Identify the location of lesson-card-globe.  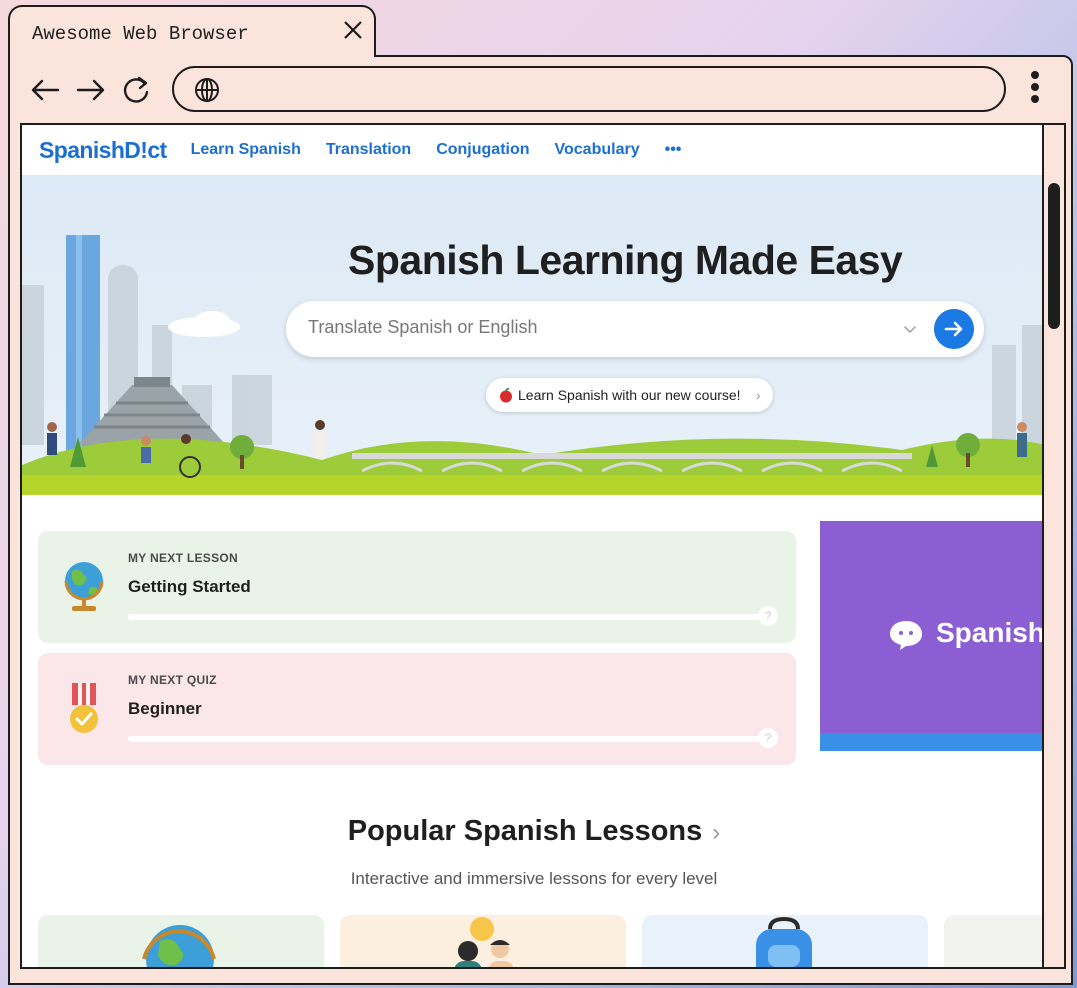
(181, 941).